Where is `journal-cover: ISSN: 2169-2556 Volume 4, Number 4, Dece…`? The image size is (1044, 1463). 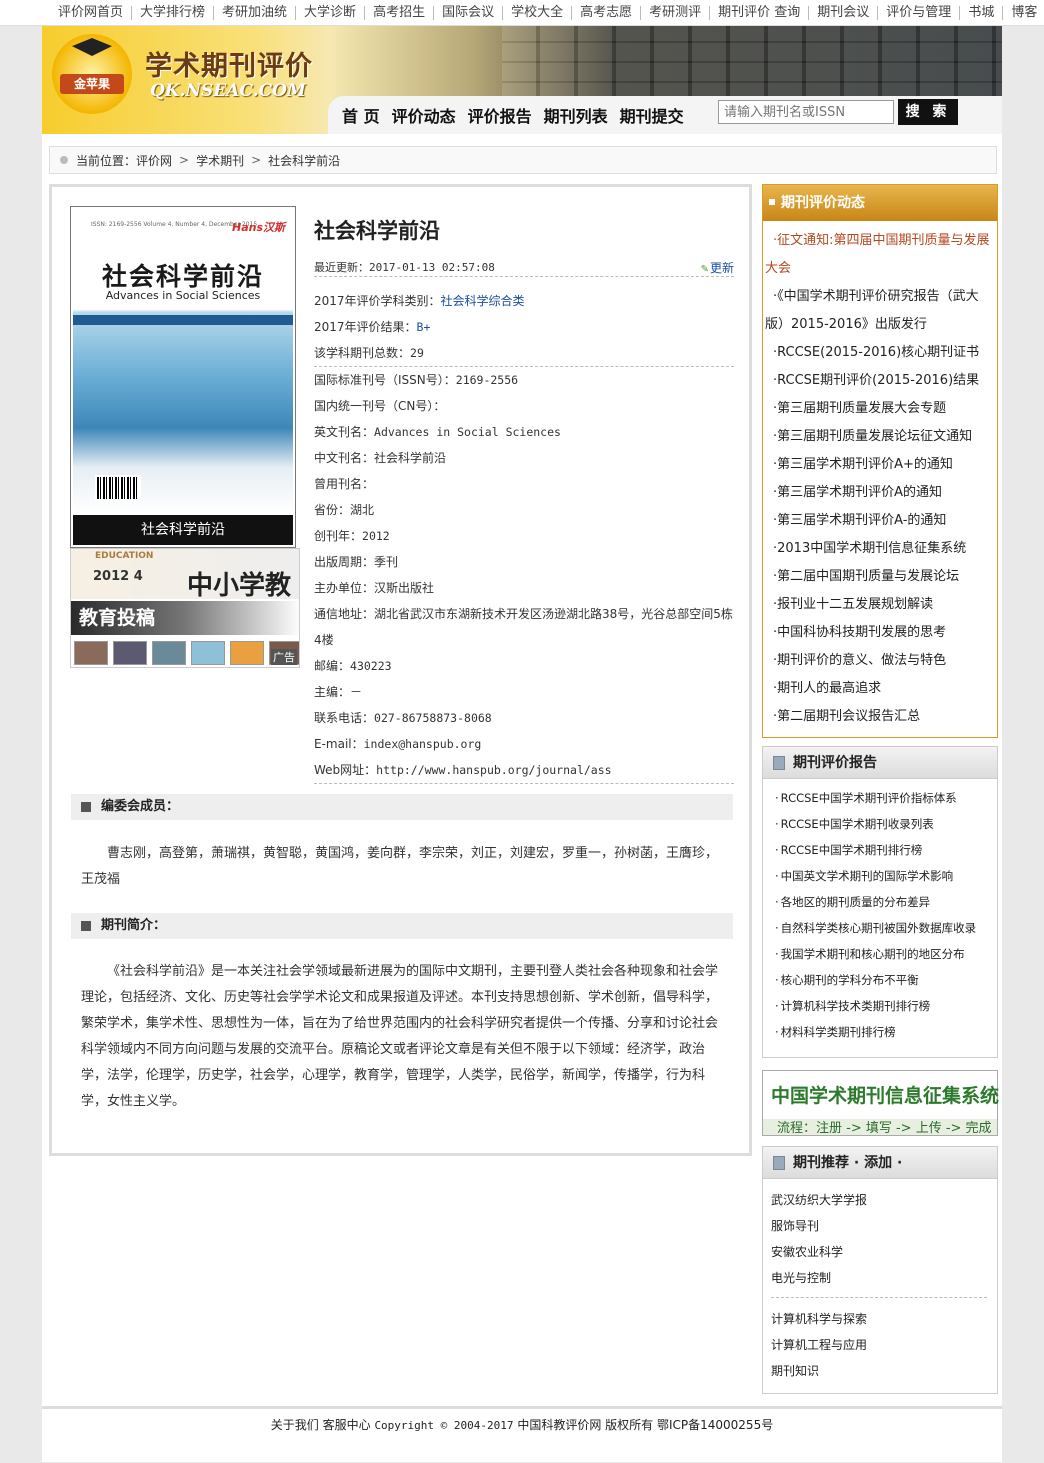
journal-cover: ISSN: 2169-2556 Volume 4, Number 4, Dece… is located at coordinates (183, 377).